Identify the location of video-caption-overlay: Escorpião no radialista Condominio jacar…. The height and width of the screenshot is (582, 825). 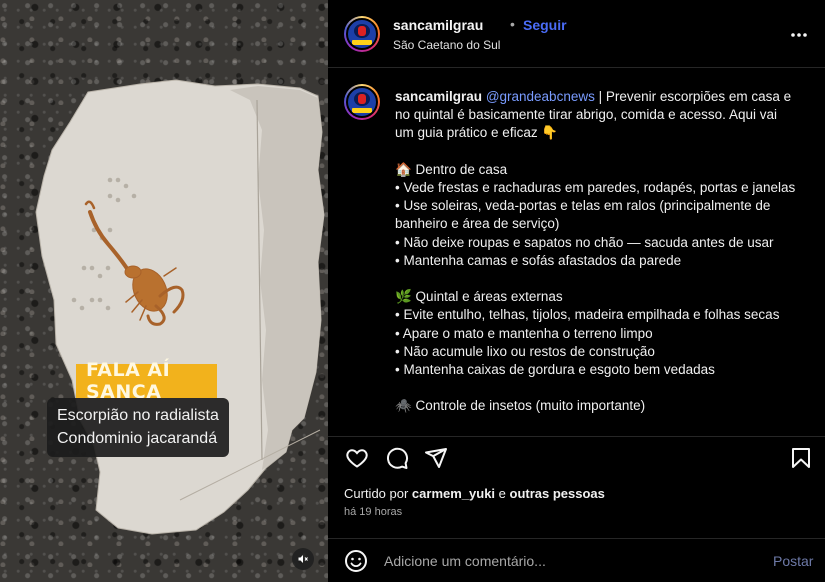
(138, 427).